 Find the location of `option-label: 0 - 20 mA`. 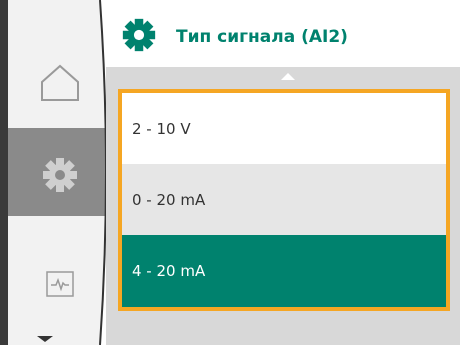

option-label: 0 - 20 mA is located at coordinates (169, 199).